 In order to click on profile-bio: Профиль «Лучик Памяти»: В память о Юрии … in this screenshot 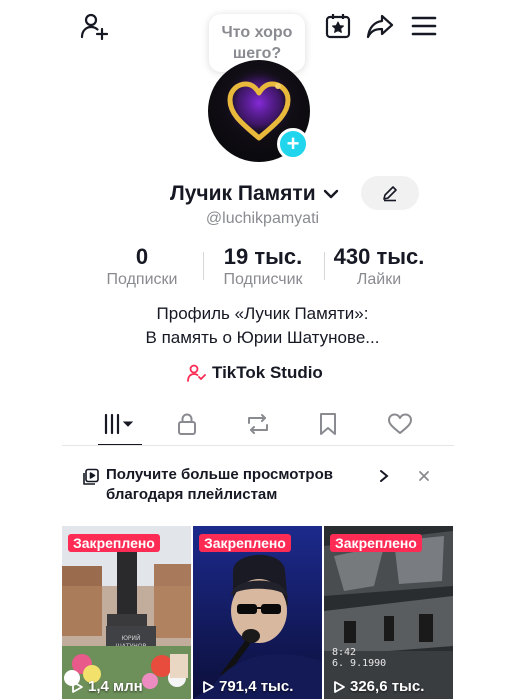, I will do `click(262, 326)`.